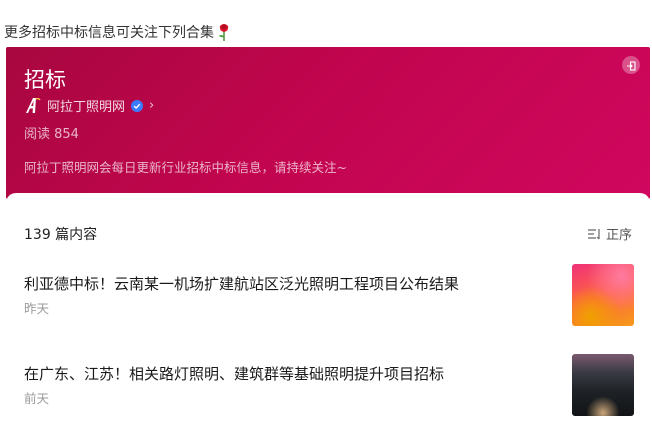 Image resolution: width=652 pixels, height=425 pixels. What do you see at coordinates (109, 33) in the screenshot?
I see `intro-text: 更多招标中标信息可关注下列合集` at bounding box center [109, 33].